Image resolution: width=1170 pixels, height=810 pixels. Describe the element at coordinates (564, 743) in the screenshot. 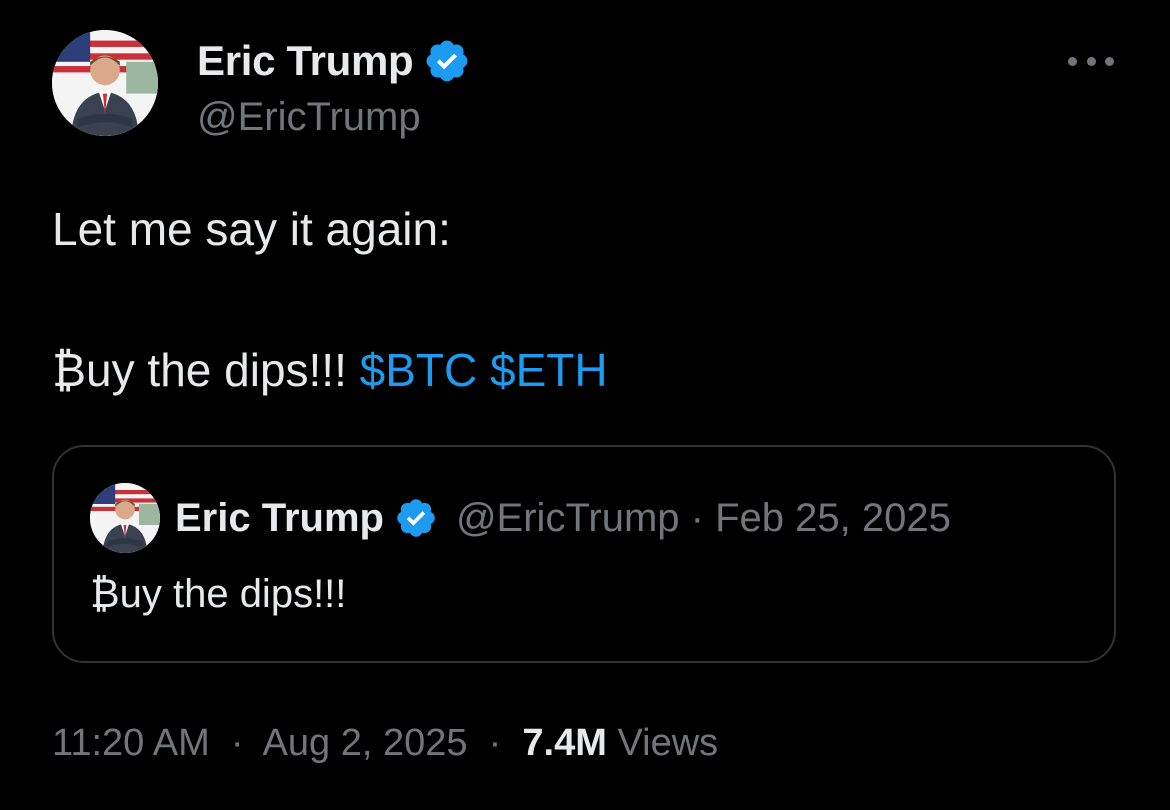

I see `views-count: 7.4M` at that location.